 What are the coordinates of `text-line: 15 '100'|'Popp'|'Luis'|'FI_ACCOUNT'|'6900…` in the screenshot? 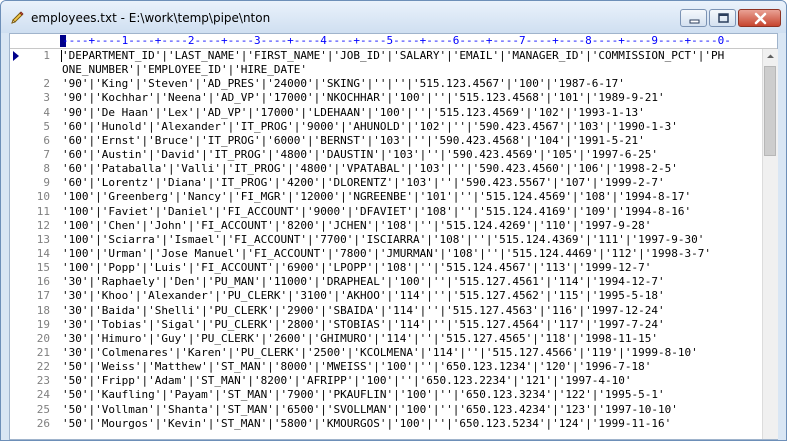 It's located at (386, 268).